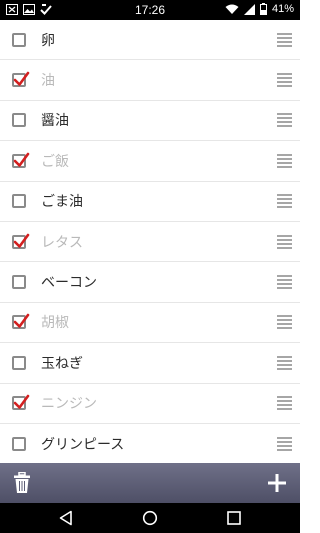  I want to click on status-system-icons: 41%, so click(259, 9).